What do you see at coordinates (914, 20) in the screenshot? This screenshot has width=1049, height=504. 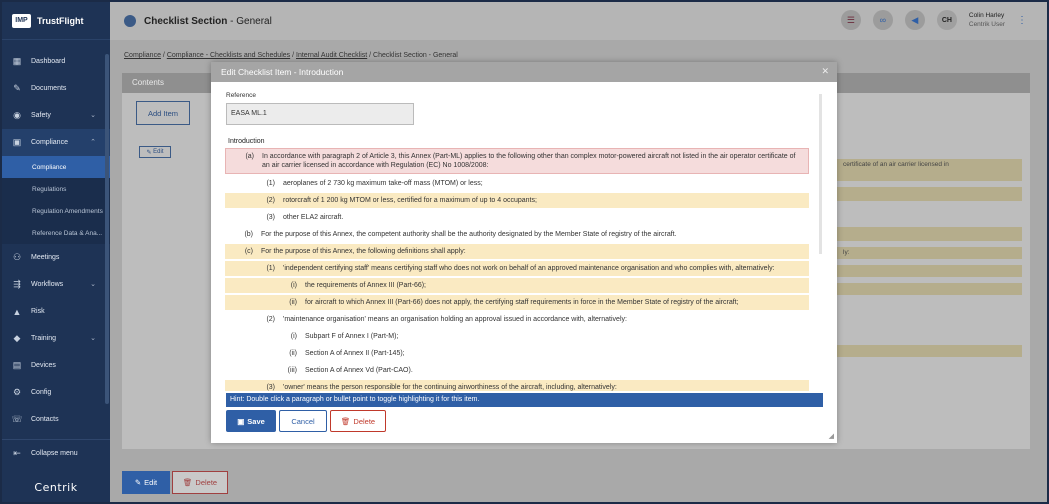 I see `megaphone-icon: ◀` at bounding box center [914, 20].